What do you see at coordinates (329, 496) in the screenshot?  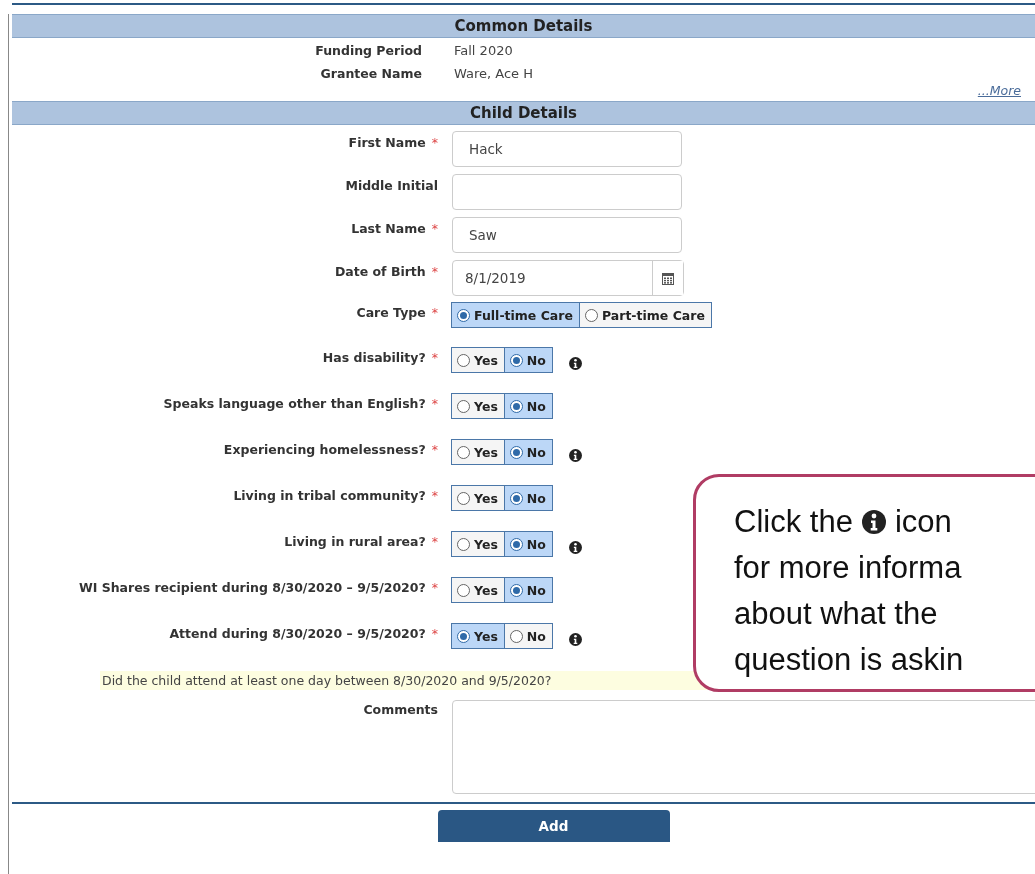 I see `field-label: Living in tribal community?` at bounding box center [329, 496].